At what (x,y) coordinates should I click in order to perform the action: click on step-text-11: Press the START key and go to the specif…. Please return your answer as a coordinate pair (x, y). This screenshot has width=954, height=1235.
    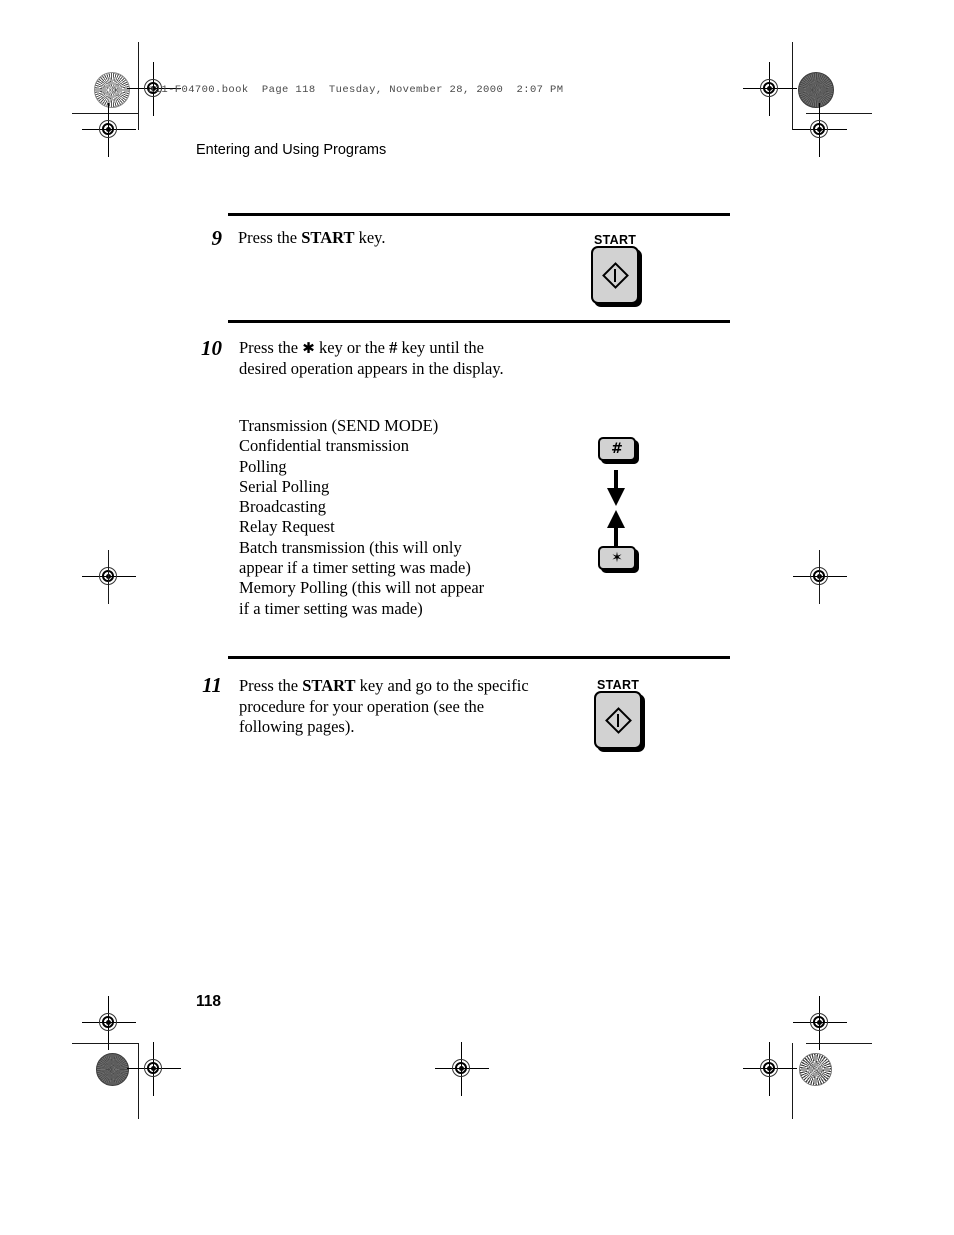
    Looking at the image, I should click on (384, 706).